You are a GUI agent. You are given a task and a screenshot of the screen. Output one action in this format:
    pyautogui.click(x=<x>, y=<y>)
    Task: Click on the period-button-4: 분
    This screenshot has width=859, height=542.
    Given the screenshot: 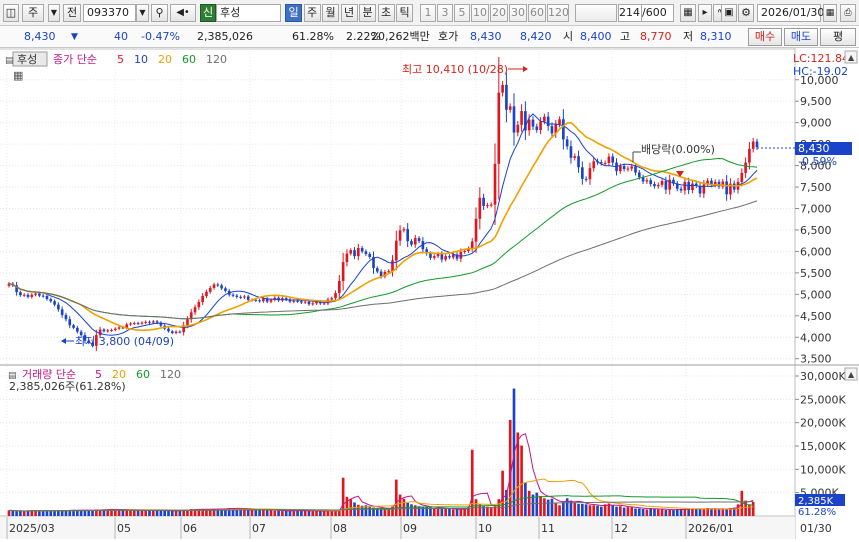 What is the action you would take?
    pyautogui.click(x=367, y=13)
    